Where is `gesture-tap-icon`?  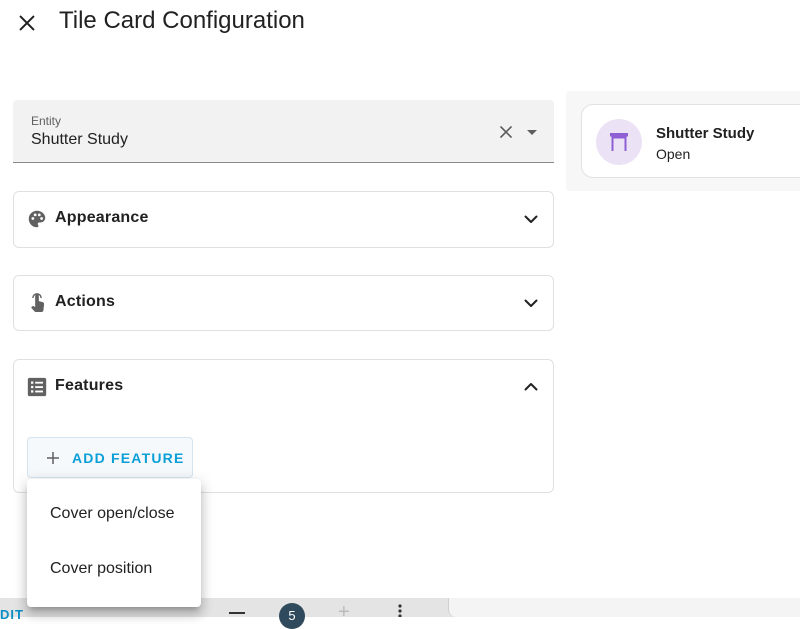
gesture-tap-icon is located at coordinates (38, 302).